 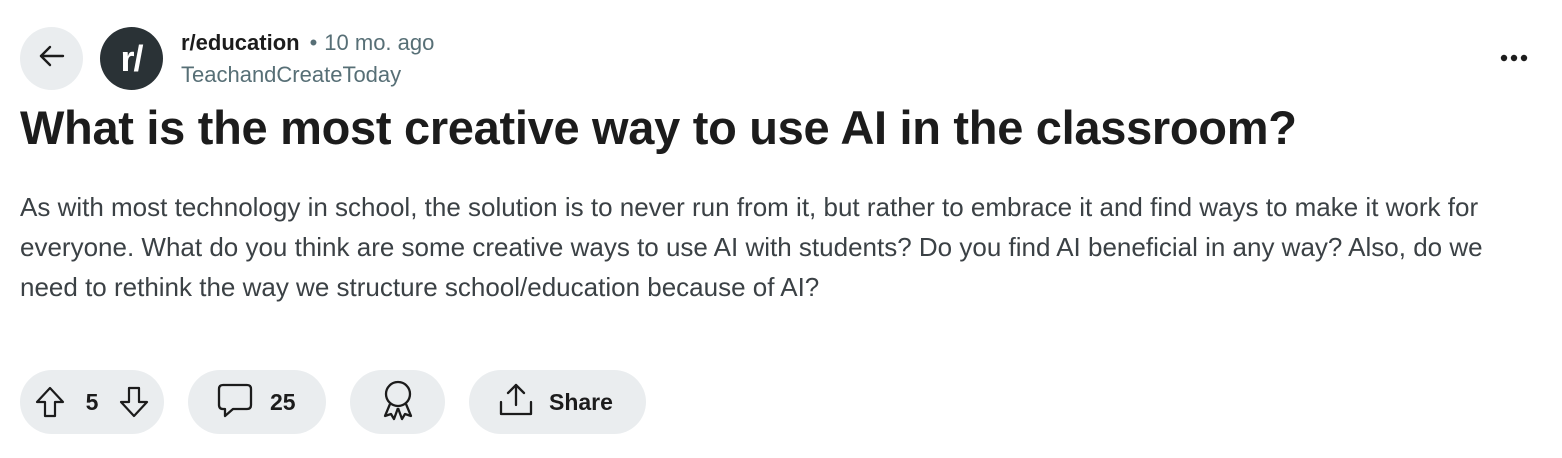 What do you see at coordinates (240, 43) in the screenshot?
I see `subreddit-link: r/education` at bounding box center [240, 43].